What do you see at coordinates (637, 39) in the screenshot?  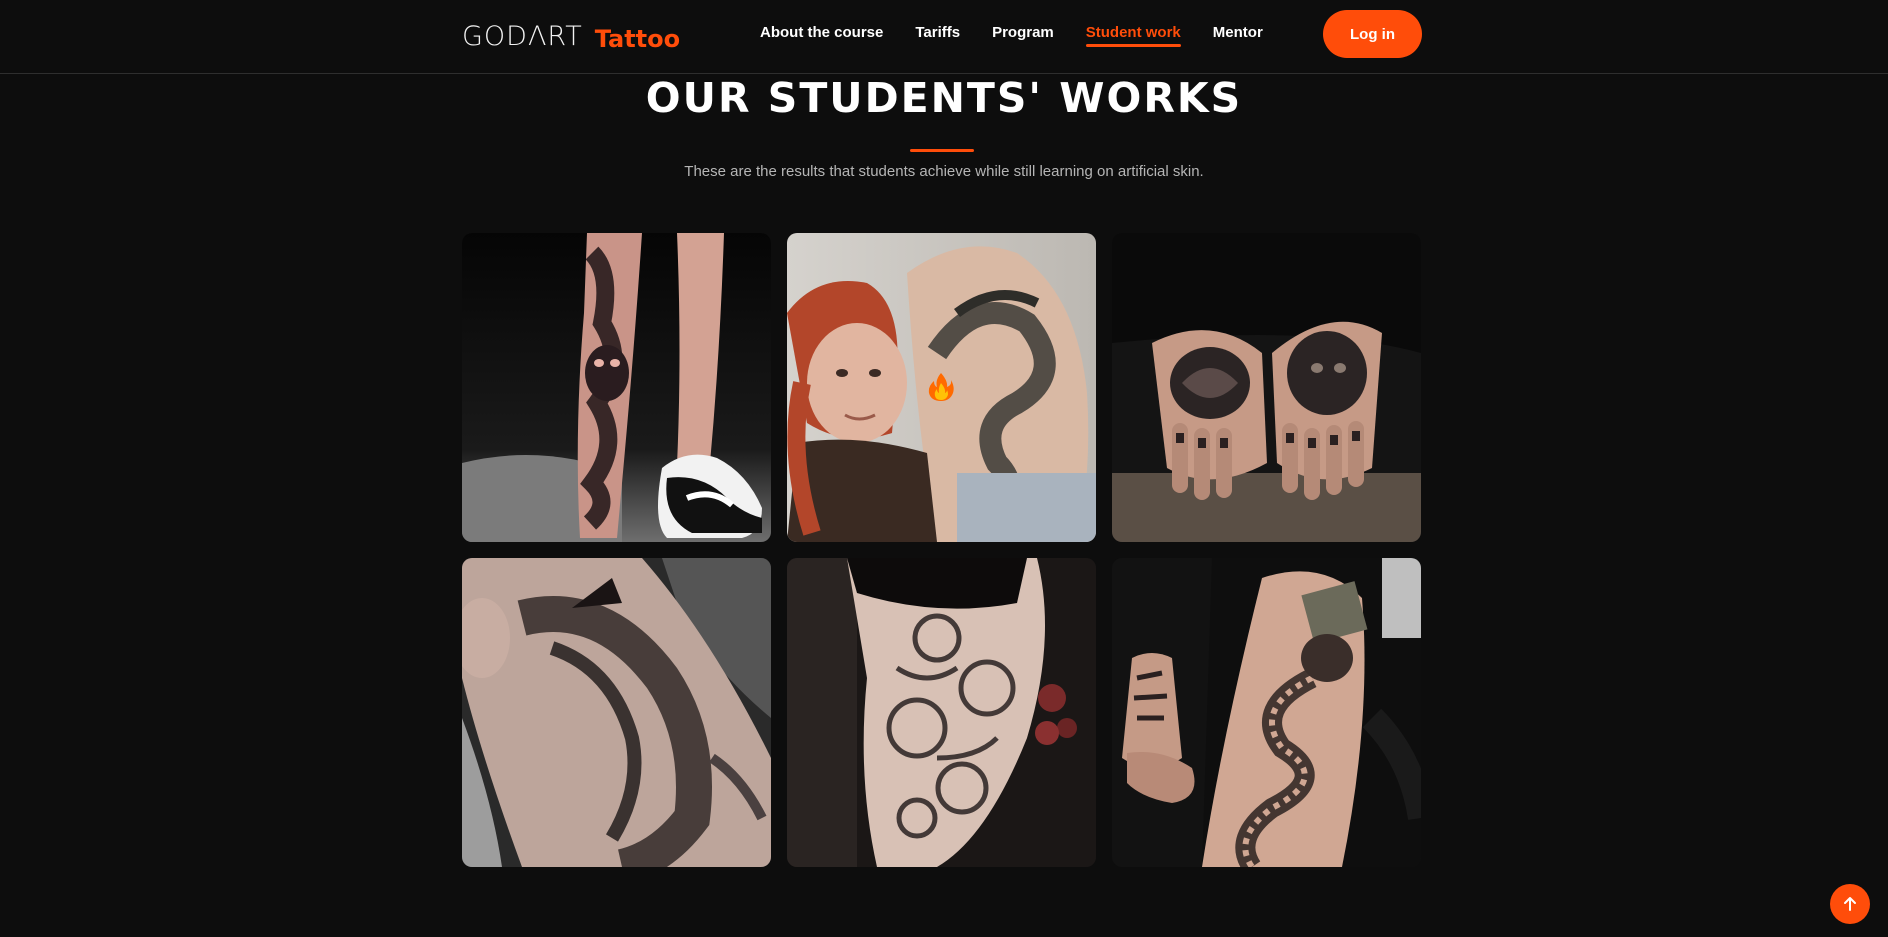 I see `logo-tattoo-label: Tattoo` at bounding box center [637, 39].